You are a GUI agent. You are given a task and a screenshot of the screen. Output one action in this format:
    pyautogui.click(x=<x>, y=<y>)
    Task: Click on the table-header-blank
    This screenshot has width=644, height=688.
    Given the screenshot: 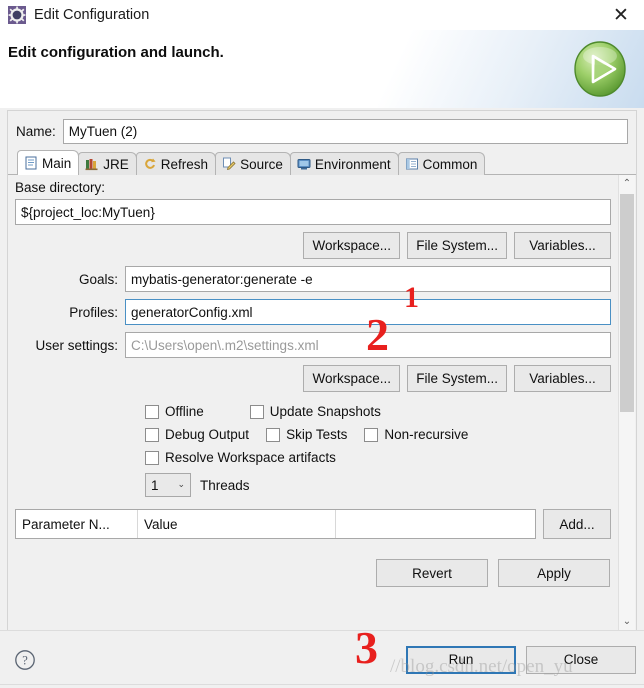 What is the action you would take?
    pyautogui.click(x=435, y=524)
    